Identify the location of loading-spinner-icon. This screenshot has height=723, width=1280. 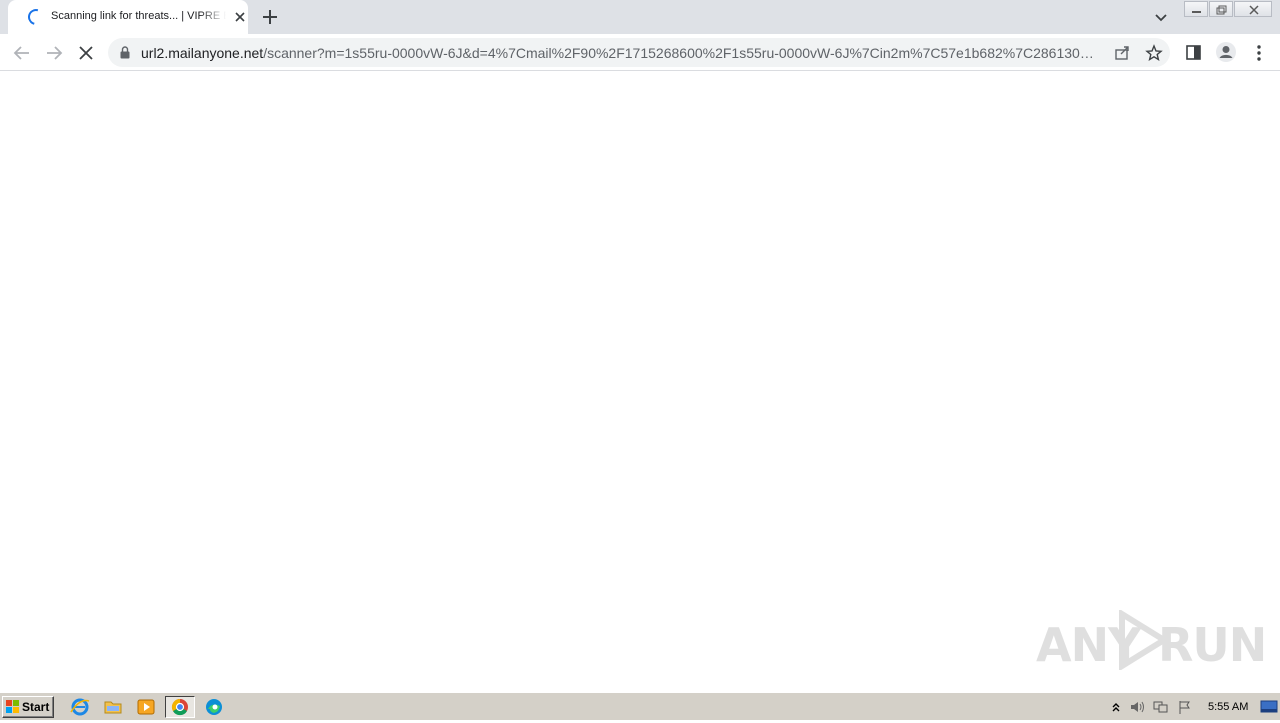
(36, 17).